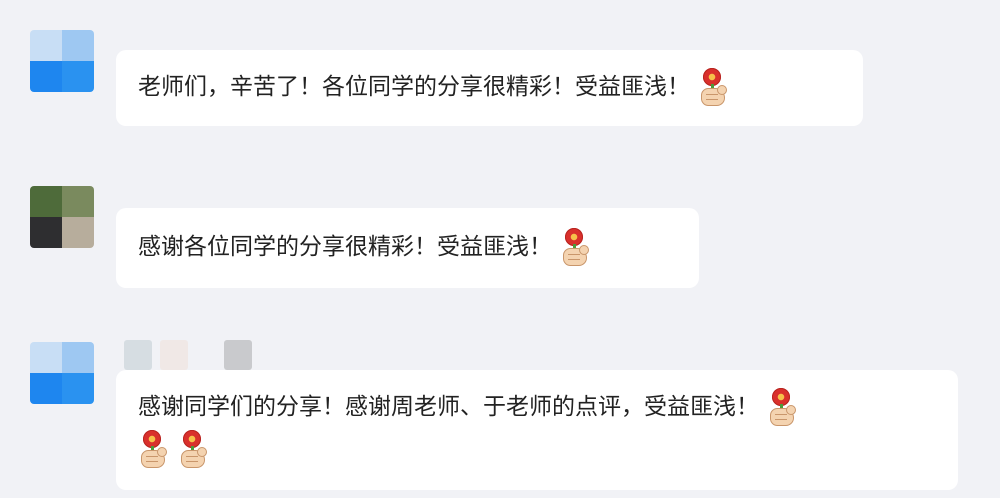  I want to click on message-text: 感谢同学们的分享！感谢周老师、于老师的点评，受益匪浅！, so click(448, 407).